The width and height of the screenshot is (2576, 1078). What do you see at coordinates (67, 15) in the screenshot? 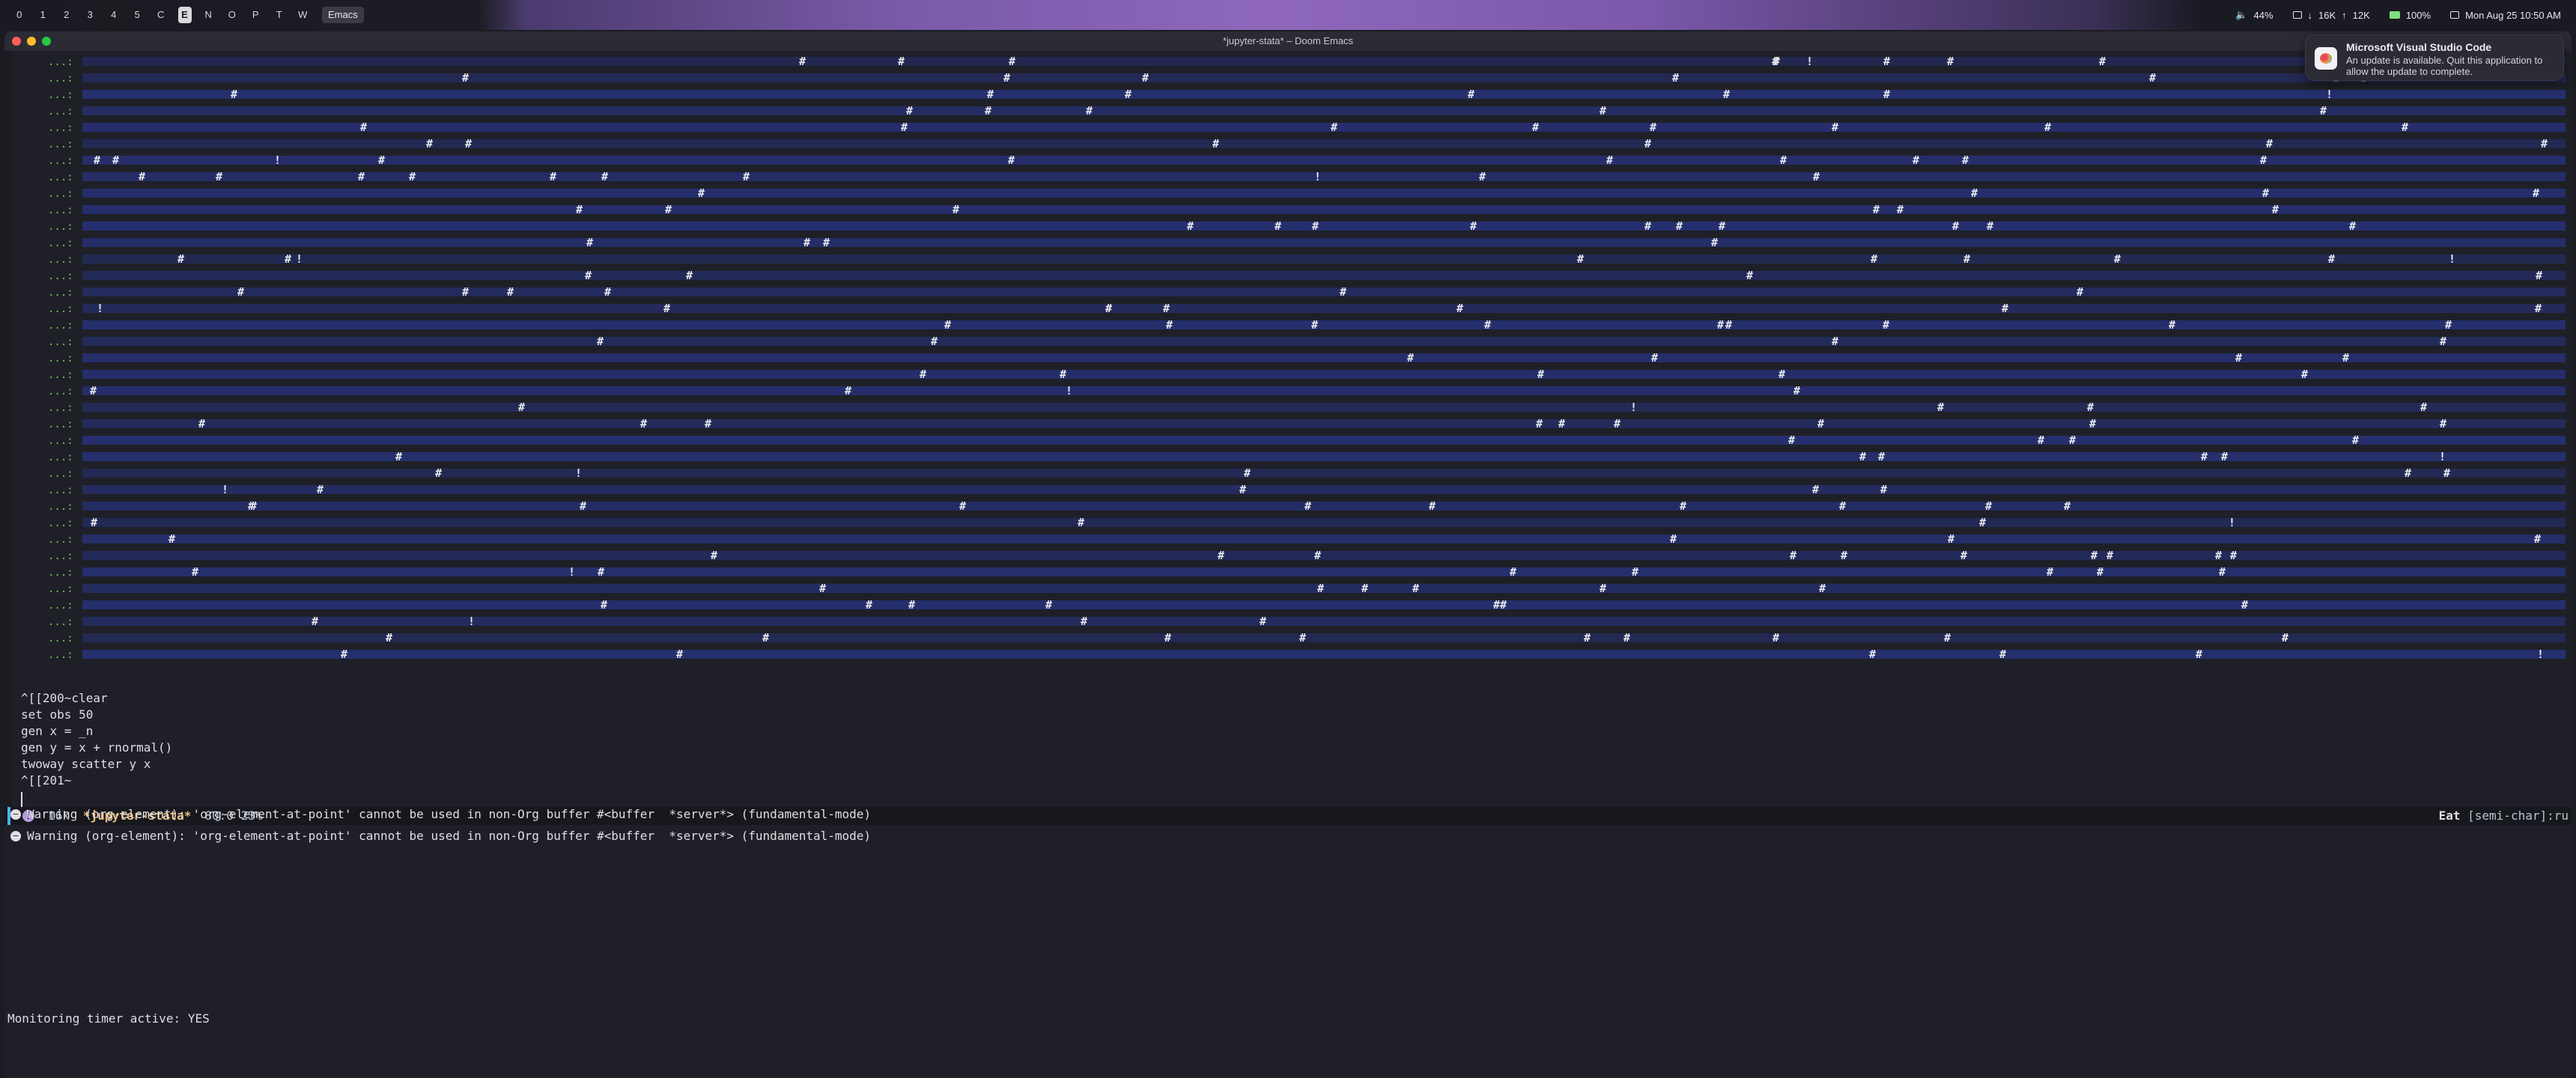
I see `workspace-2: 2` at bounding box center [67, 15].